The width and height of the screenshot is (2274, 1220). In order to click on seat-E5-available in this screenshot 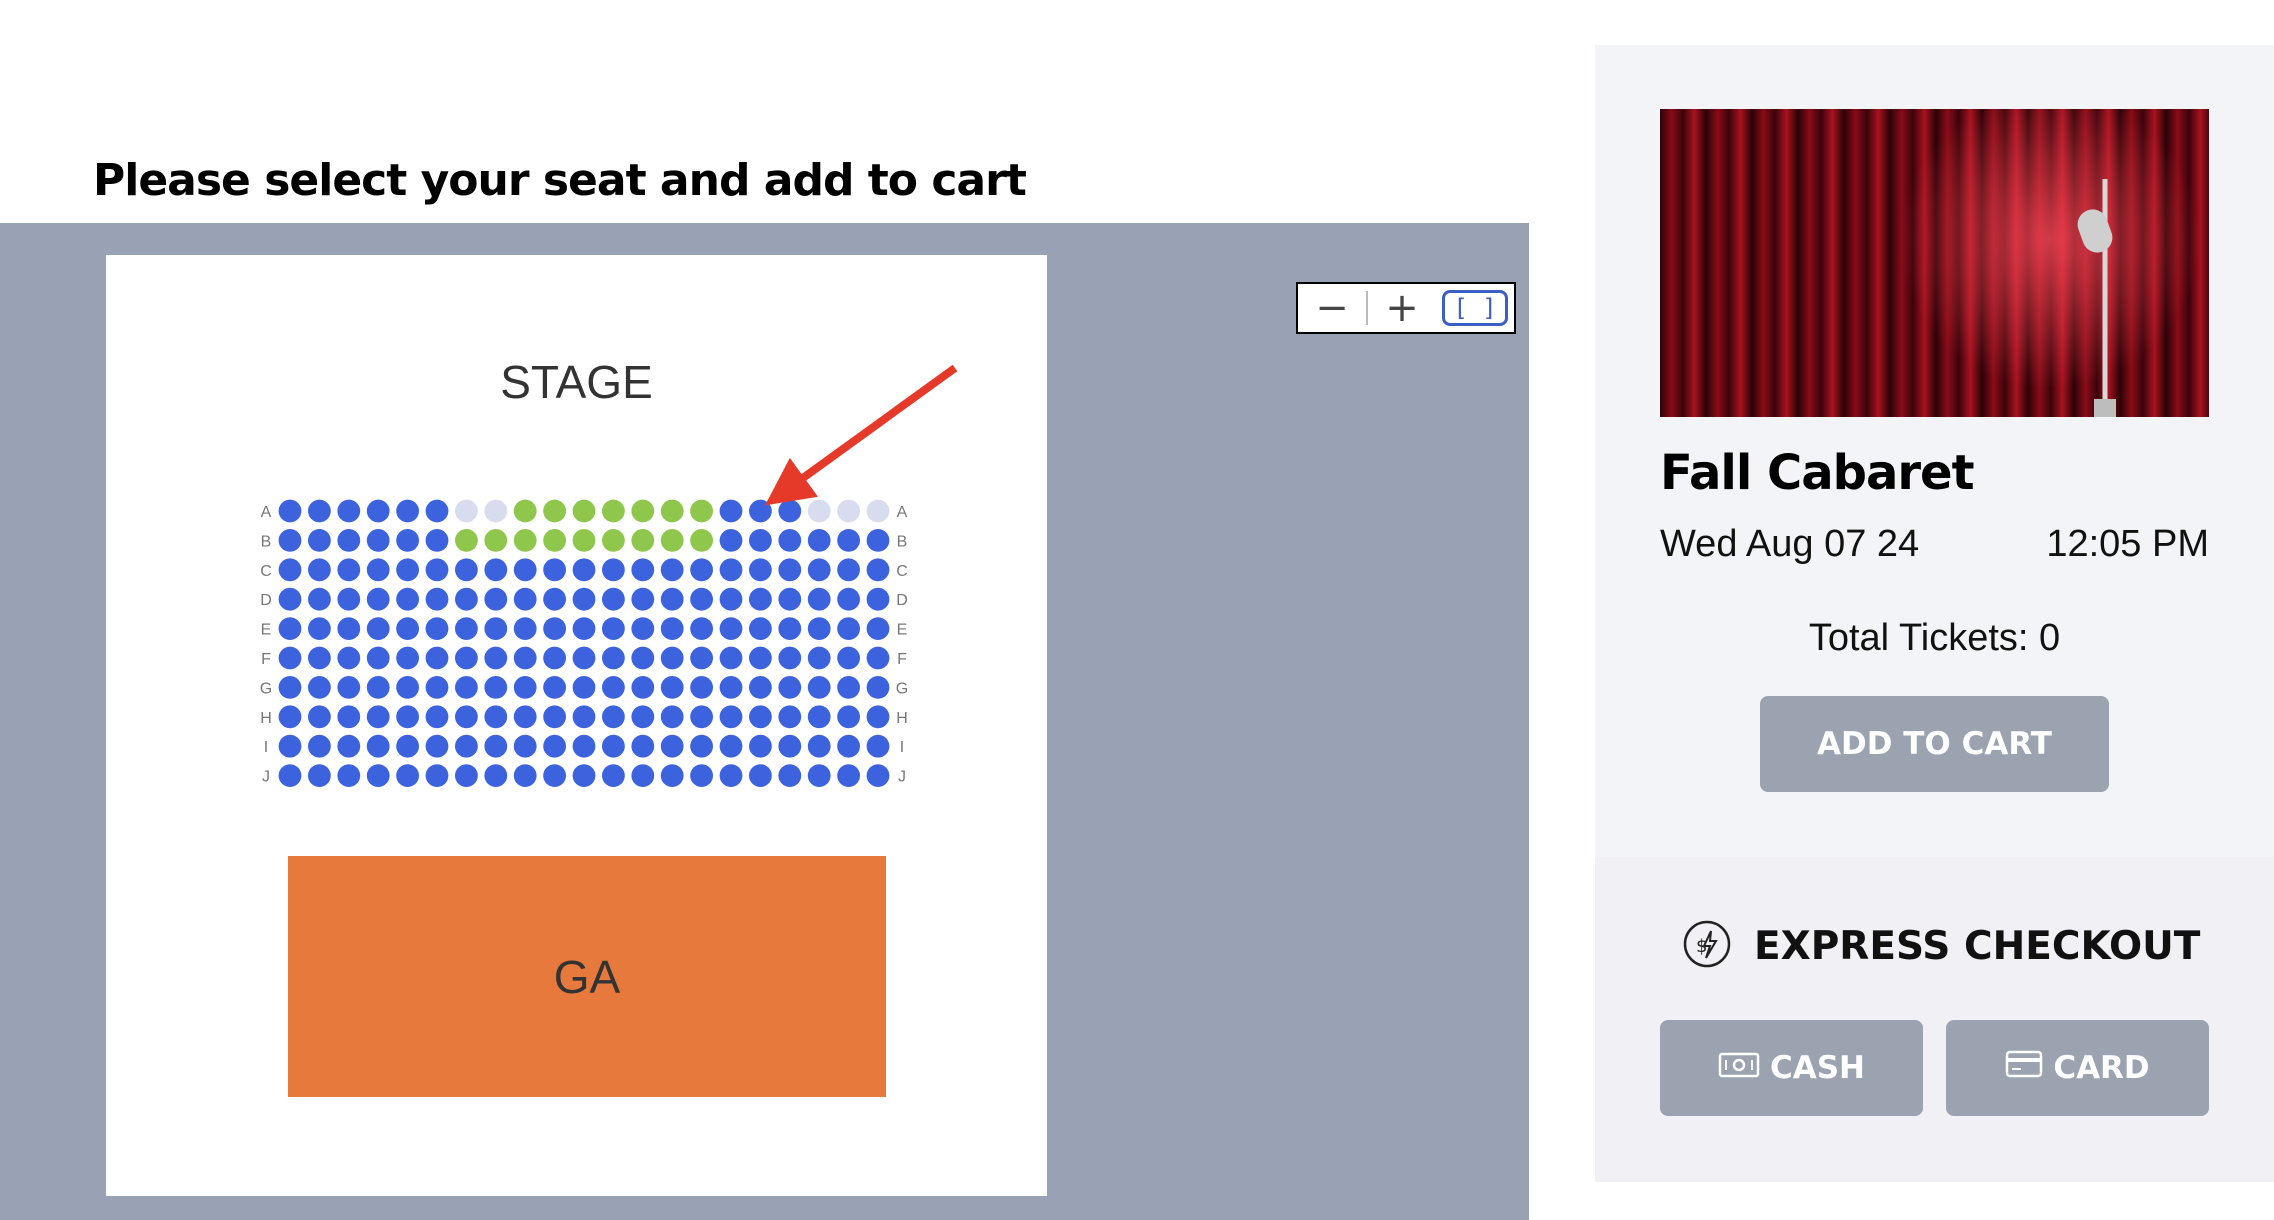, I will do `click(407, 628)`.